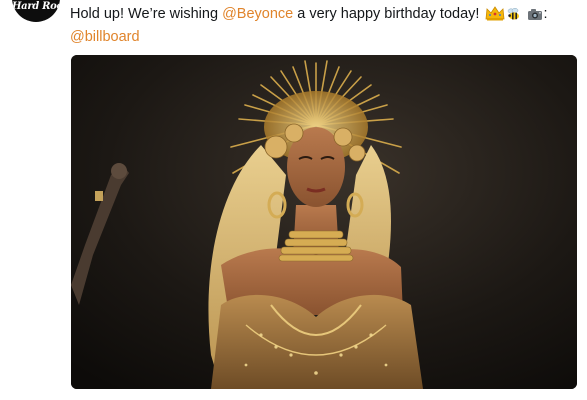 This screenshot has height=400, width=587. What do you see at coordinates (535, 17) in the screenshot?
I see `camera-icon` at bounding box center [535, 17].